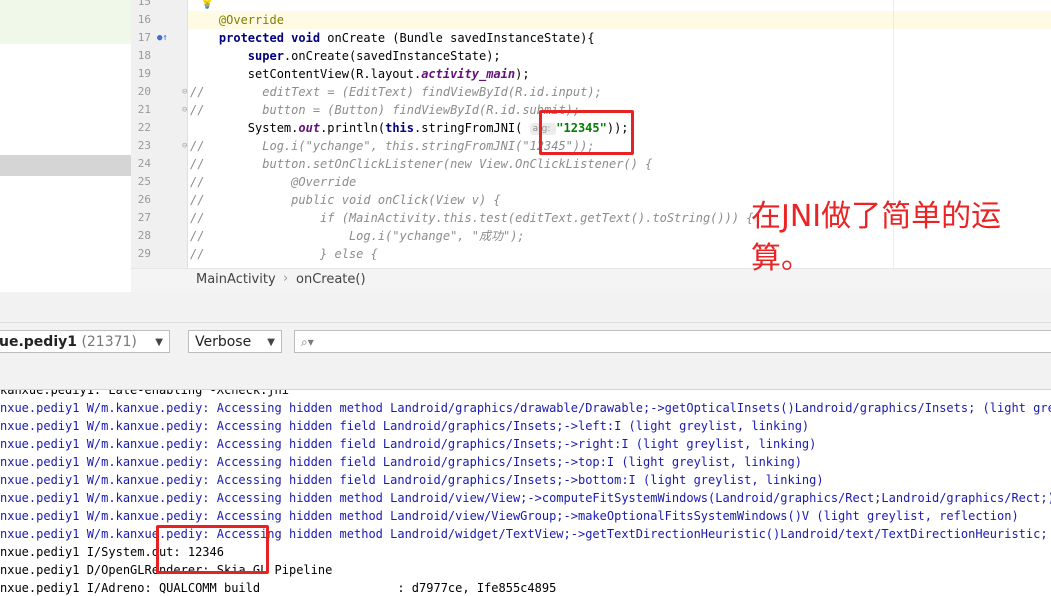 The height and width of the screenshot is (596, 1051). I want to click on line-number: 22, so click(144, 127).